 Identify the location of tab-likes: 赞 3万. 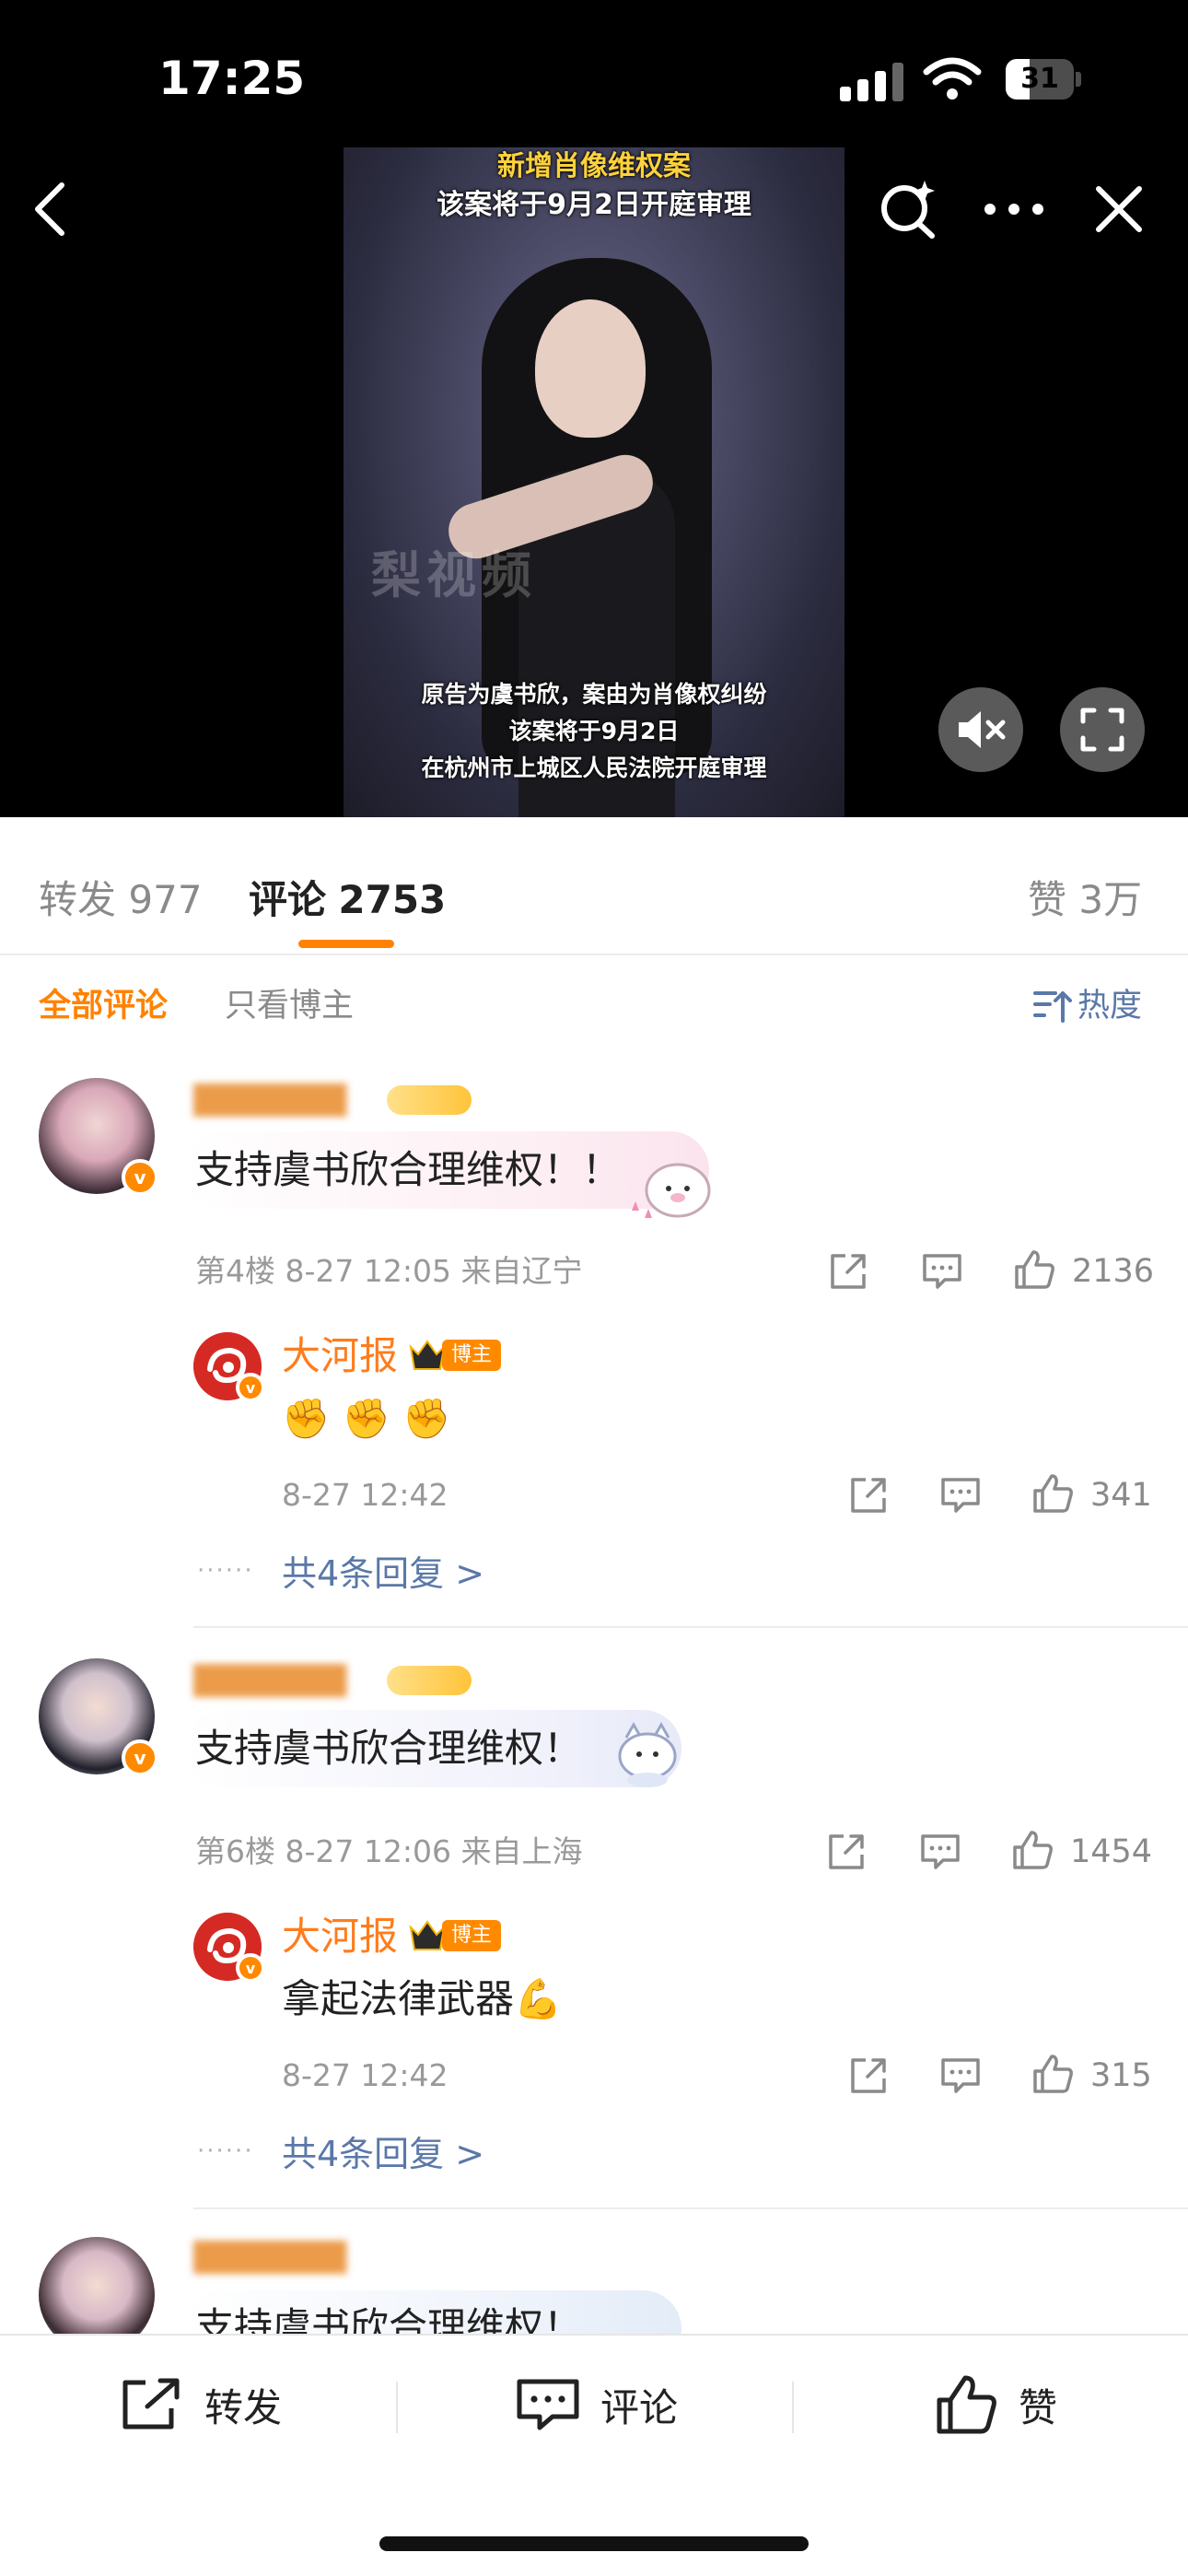
(1085, 900).